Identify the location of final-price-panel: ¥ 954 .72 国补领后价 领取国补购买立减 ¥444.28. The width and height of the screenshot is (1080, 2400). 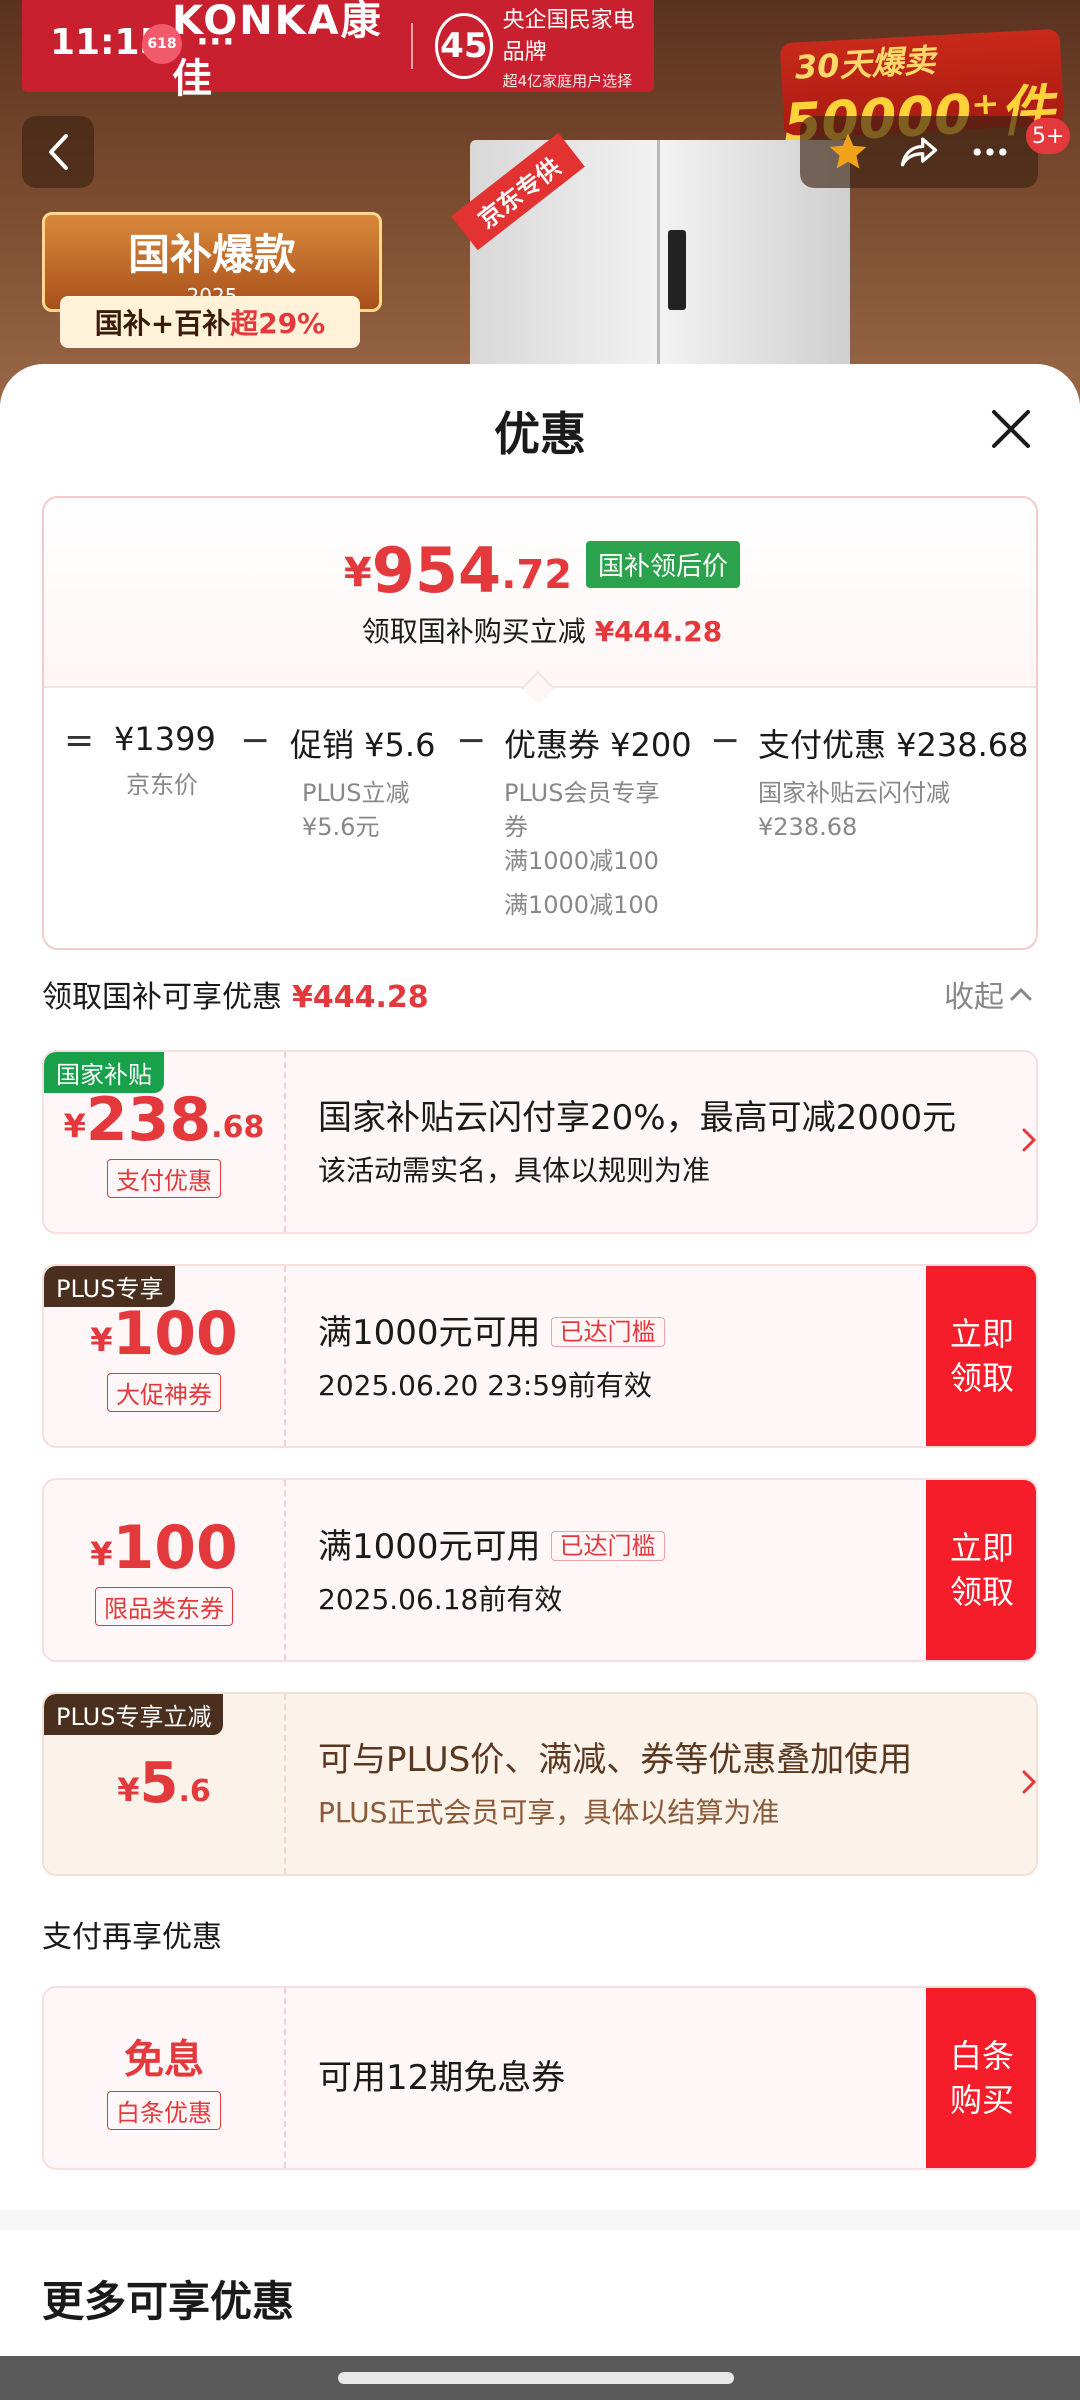
(540, 601).